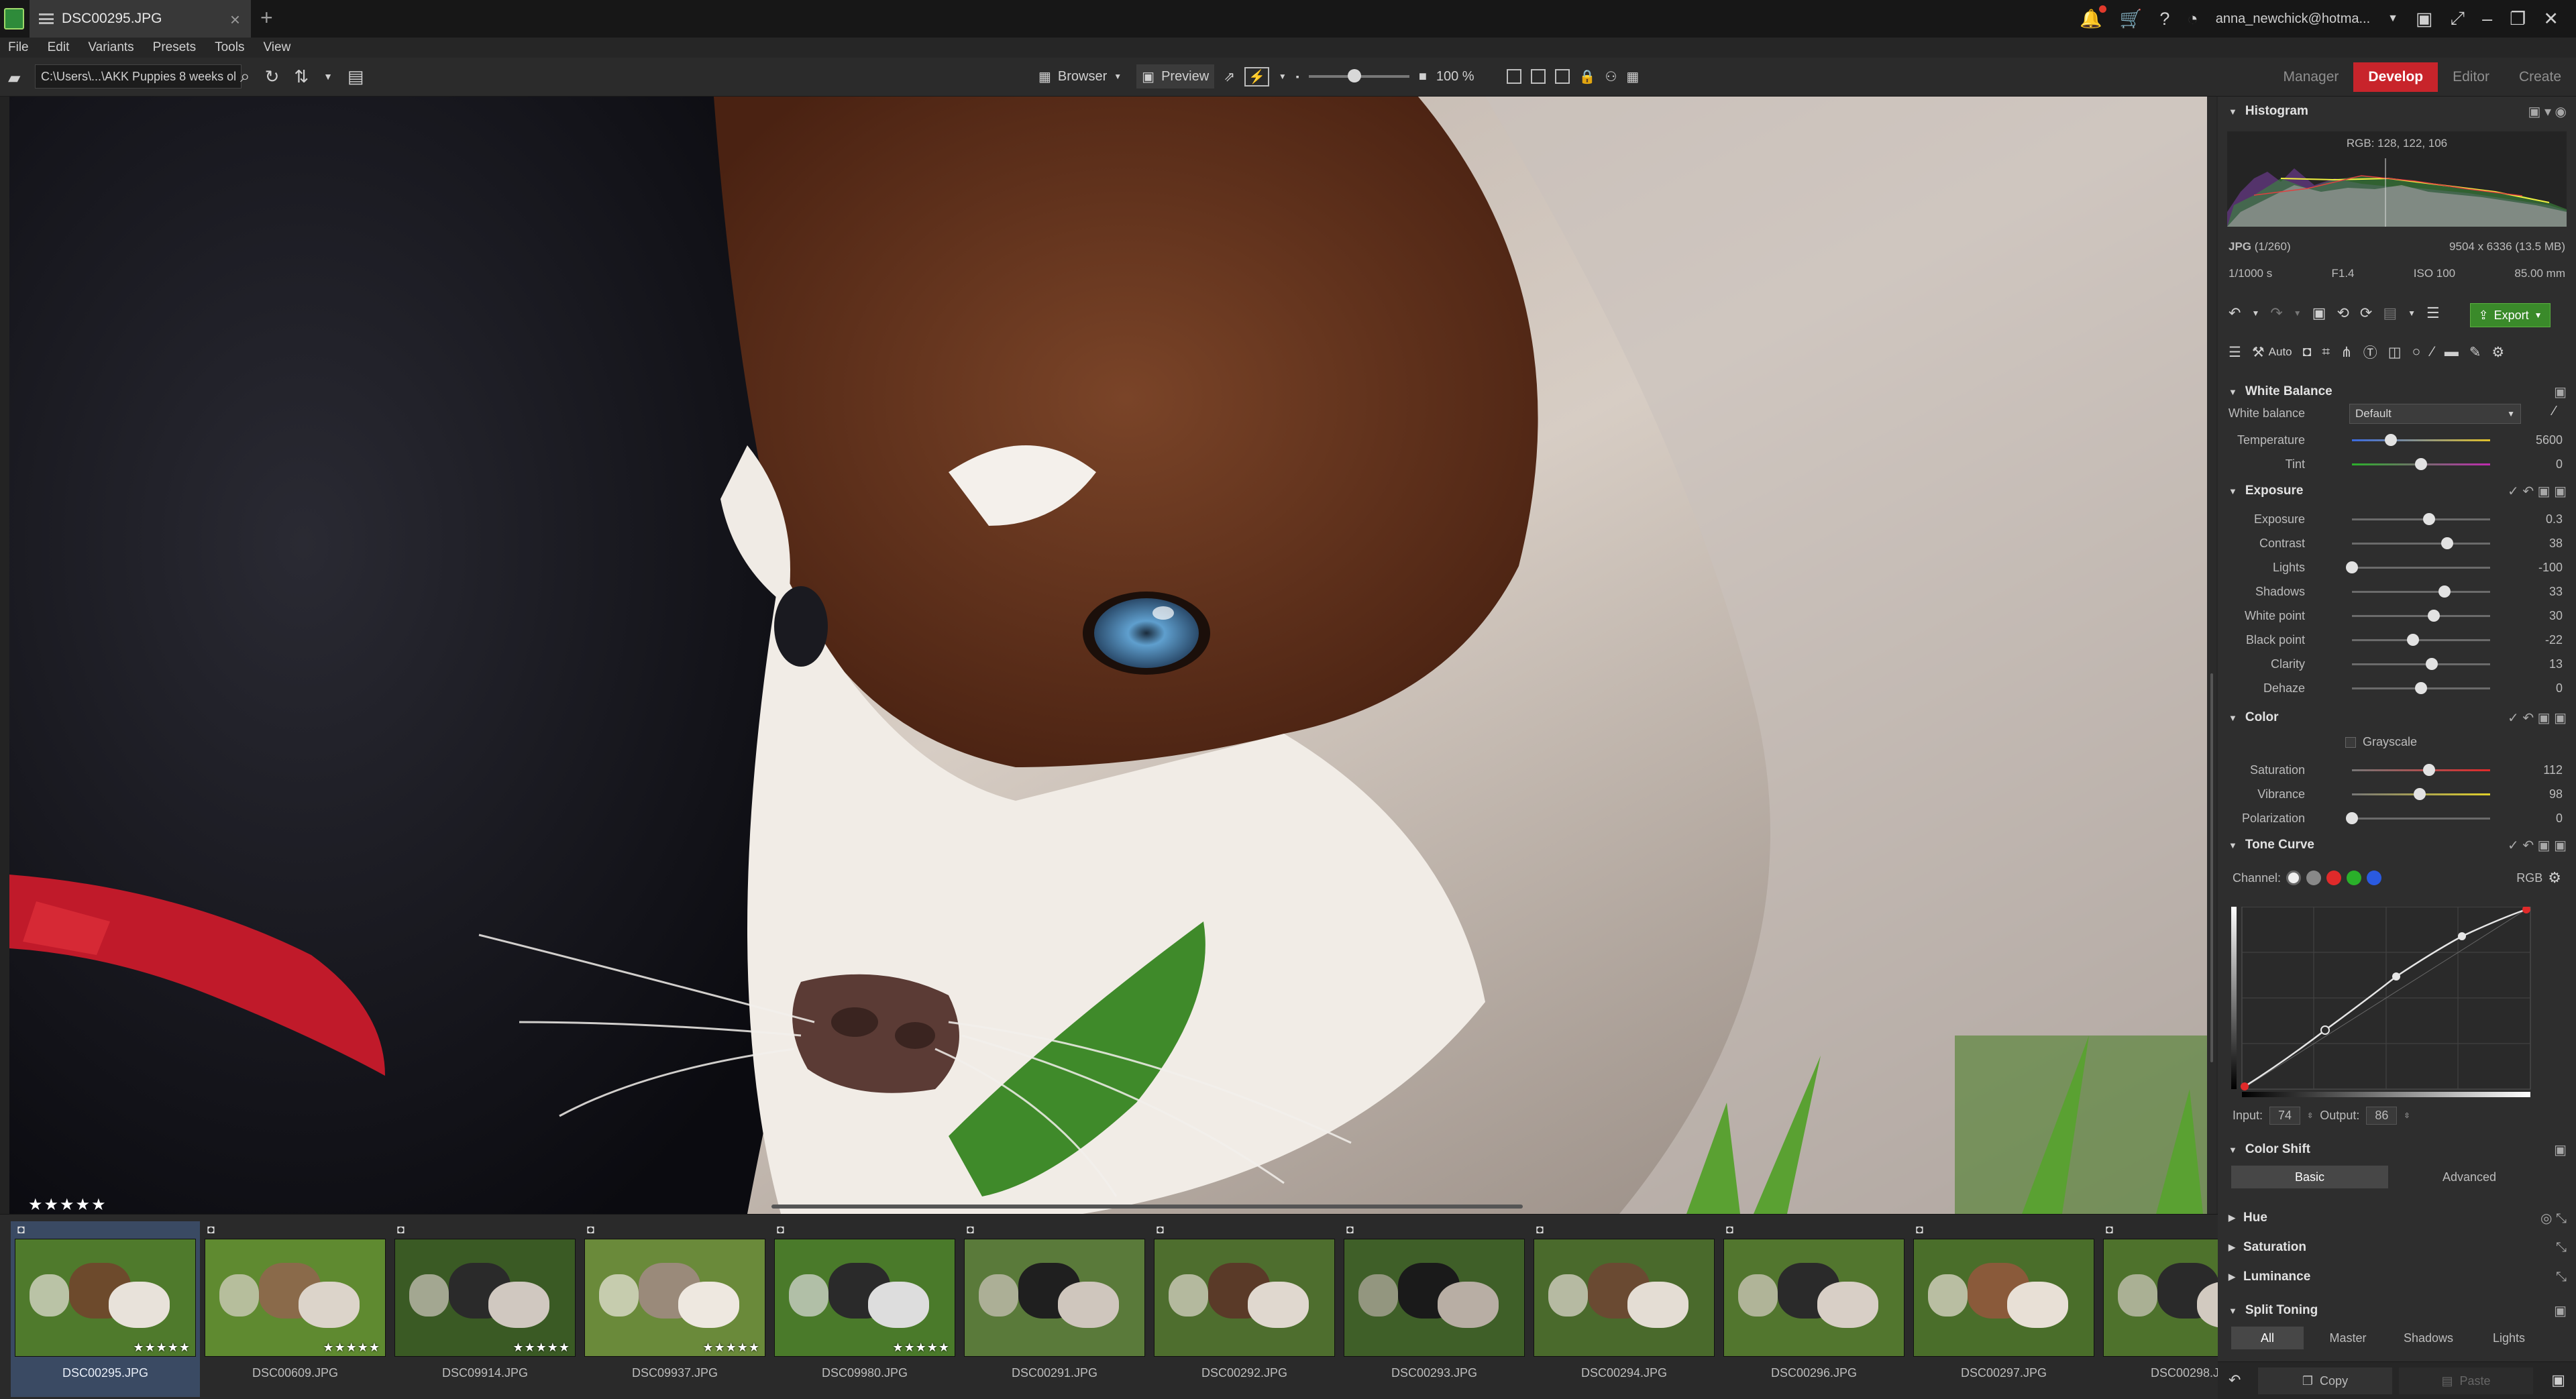 This screenshot has height=1399, width=2576. Describe the element at coordinates (1624, 1309) in the screenshot. I see `filmstrip-thumbnail: ◘ DSC00294.JPG` at that location.